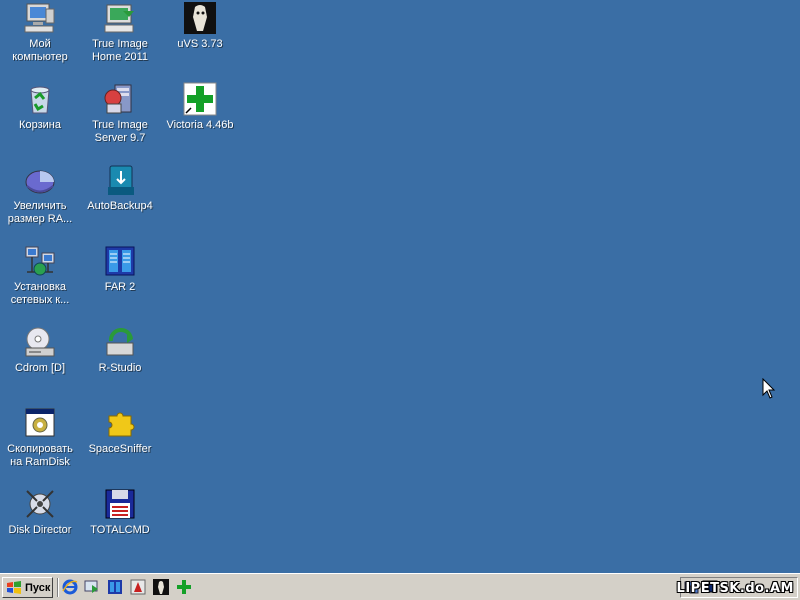  Describe the element at coordinates (138, 587) in the screenshot. I see `disk-director-quicklaunch-icon` at that location.